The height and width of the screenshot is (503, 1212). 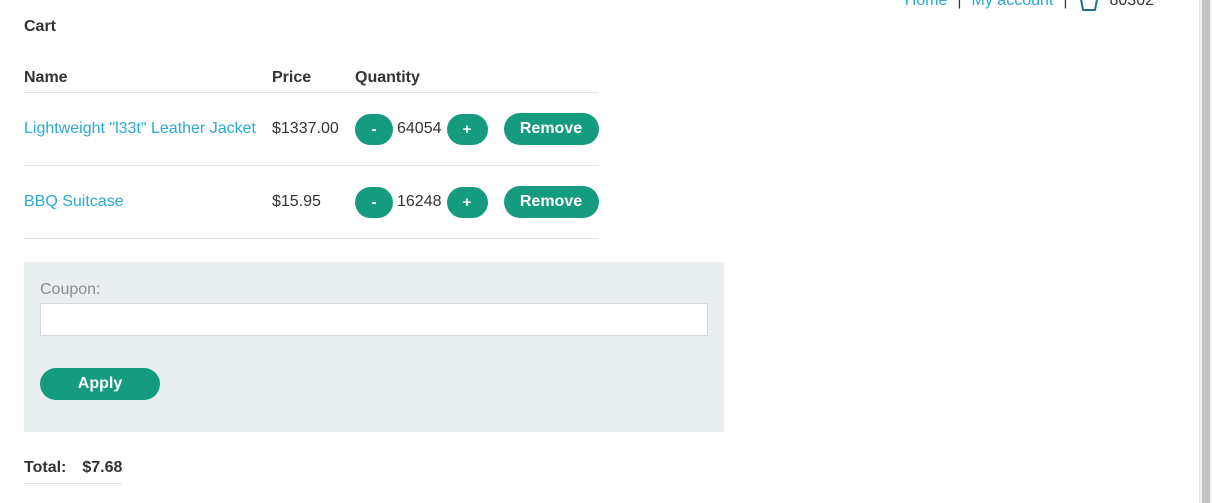 I want to click on coupon-label: Coupon:, so click(x=70, y=289).